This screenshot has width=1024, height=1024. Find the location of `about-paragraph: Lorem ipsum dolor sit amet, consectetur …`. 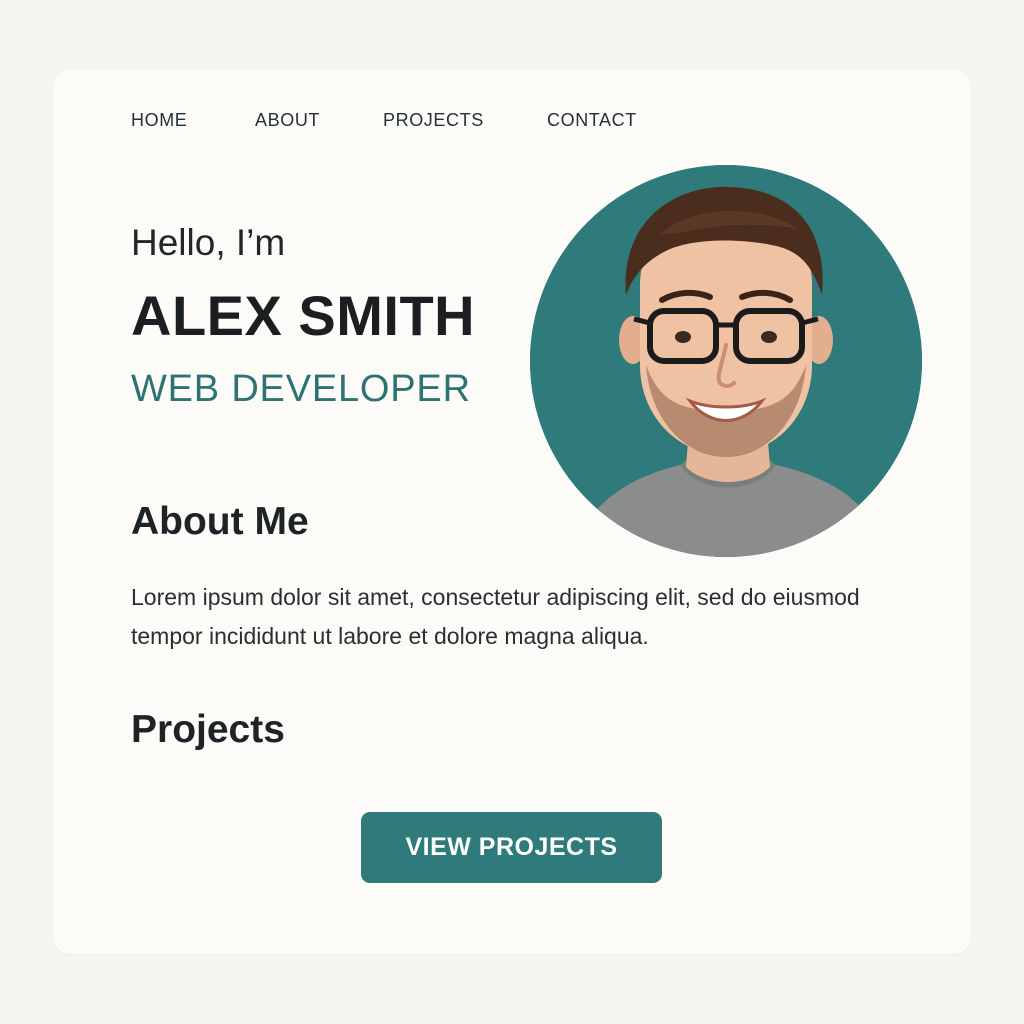

about-paragraph: Lorem ipsum dolor sit amet, consectetur … is located at coordinates (495, 616).